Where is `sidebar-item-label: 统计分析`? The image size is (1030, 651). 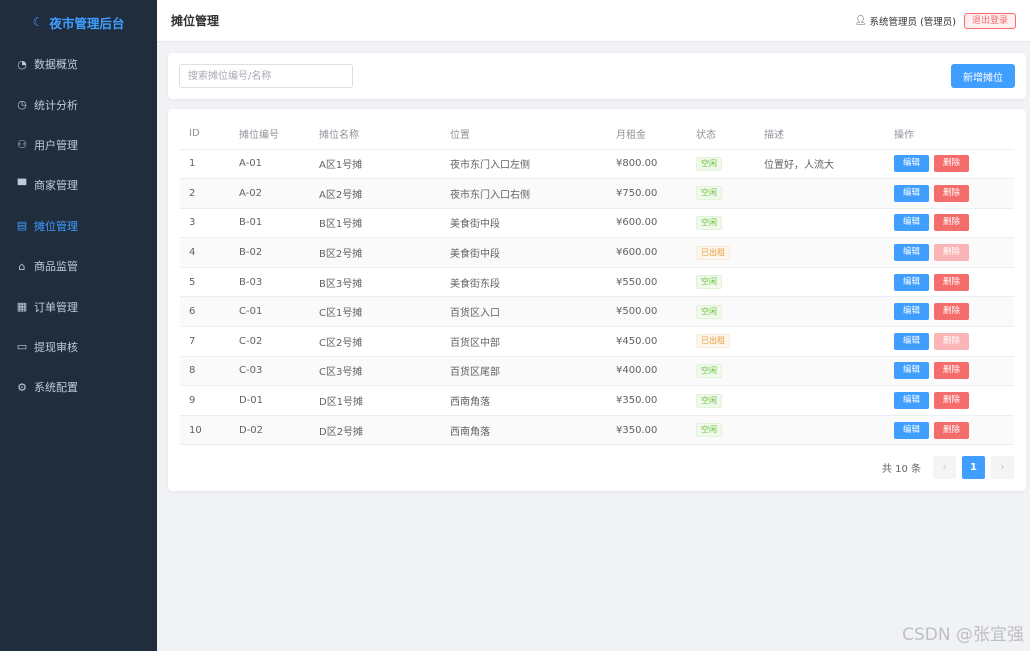 sidebar-item-label: 统计分析 is located at coordinates (56, 105).